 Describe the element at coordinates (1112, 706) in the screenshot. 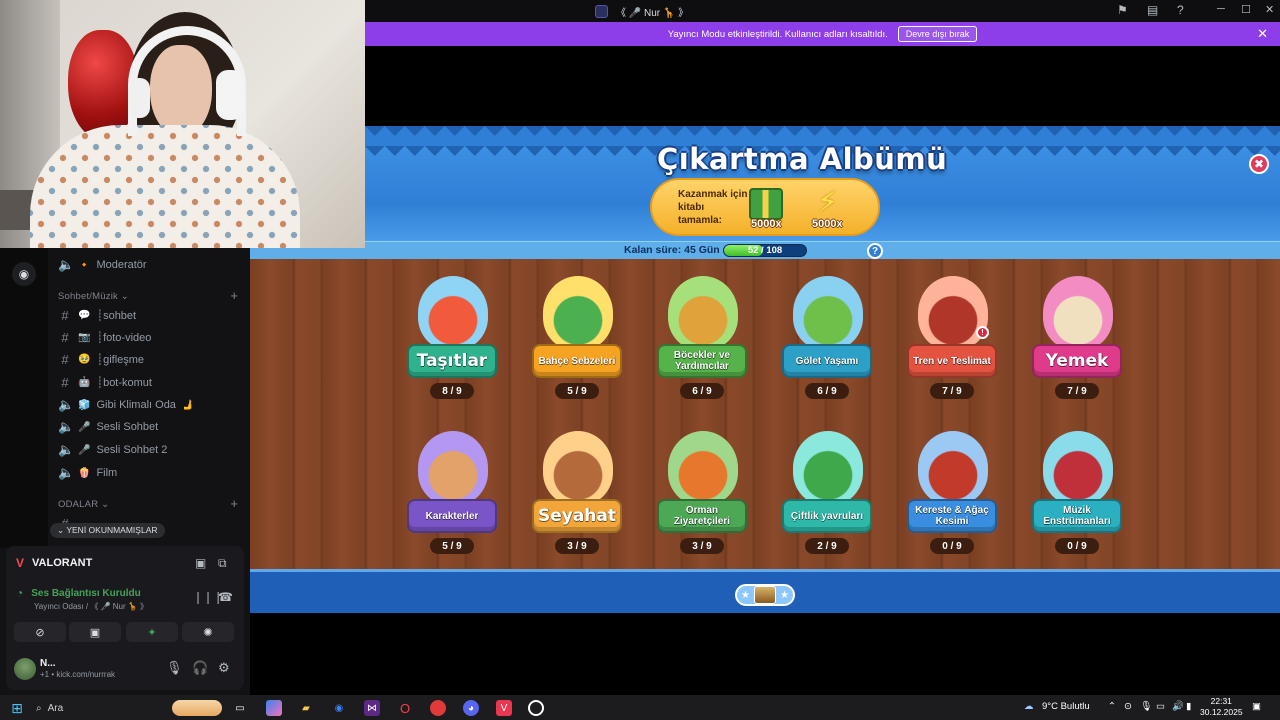

I see `tray-overflow-icon: ⌃` at that location.